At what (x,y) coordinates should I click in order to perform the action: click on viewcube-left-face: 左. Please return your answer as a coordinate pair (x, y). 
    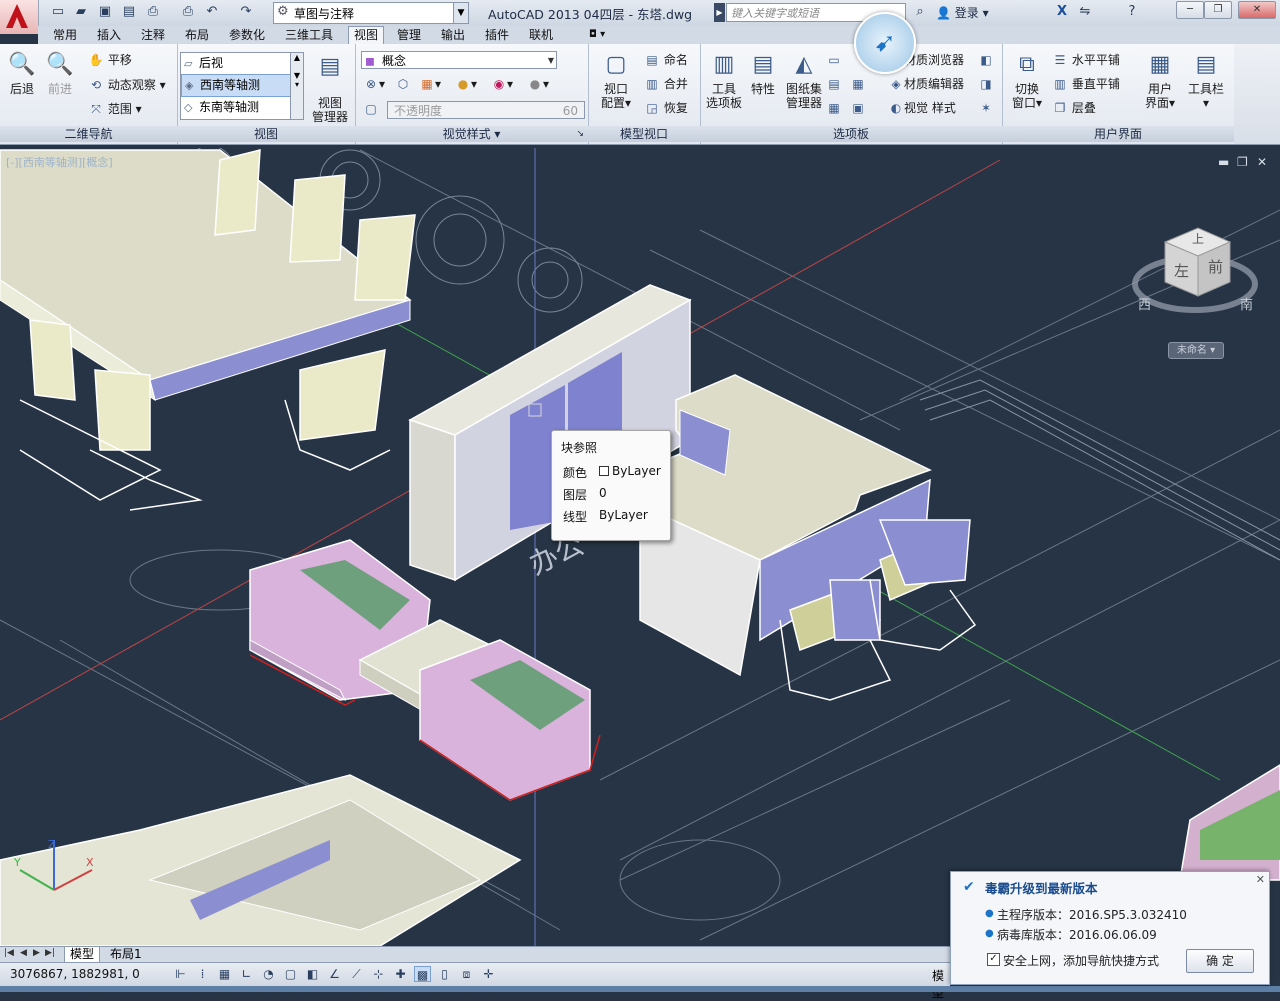
    Looking at the image, I should click on (1181, 270).